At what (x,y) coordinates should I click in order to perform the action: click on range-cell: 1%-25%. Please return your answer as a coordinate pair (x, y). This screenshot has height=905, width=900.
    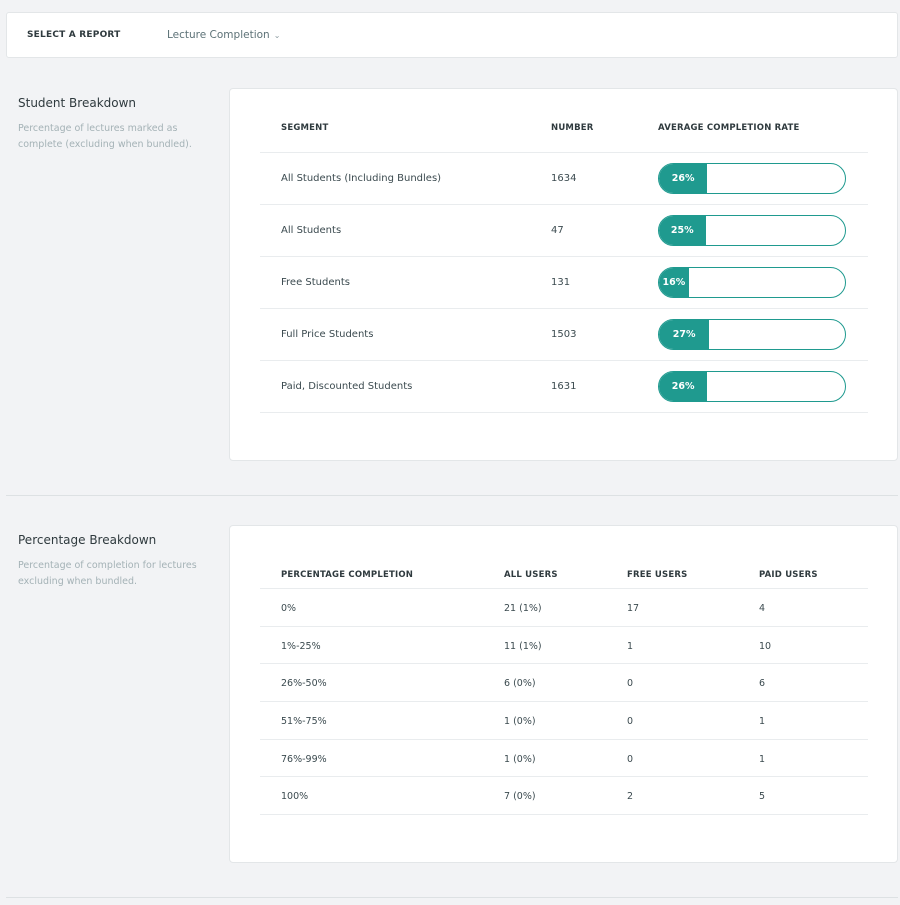
    Looking at the image, I should click on (301, 646).